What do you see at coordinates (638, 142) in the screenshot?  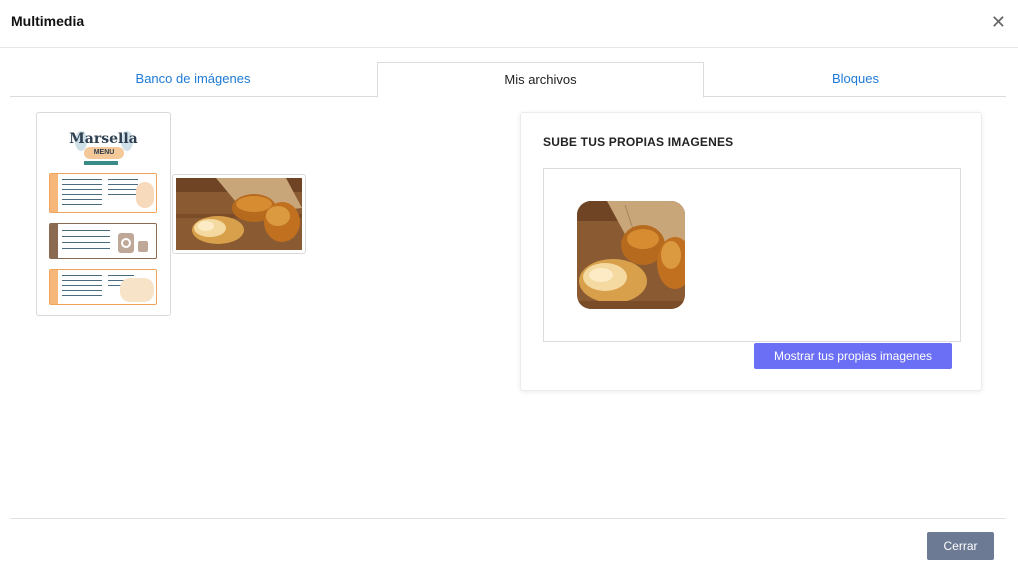 I see `upload-panel-title: SUBE TUS PROPIAS IMAGENES` at bounding box center [638, 142].